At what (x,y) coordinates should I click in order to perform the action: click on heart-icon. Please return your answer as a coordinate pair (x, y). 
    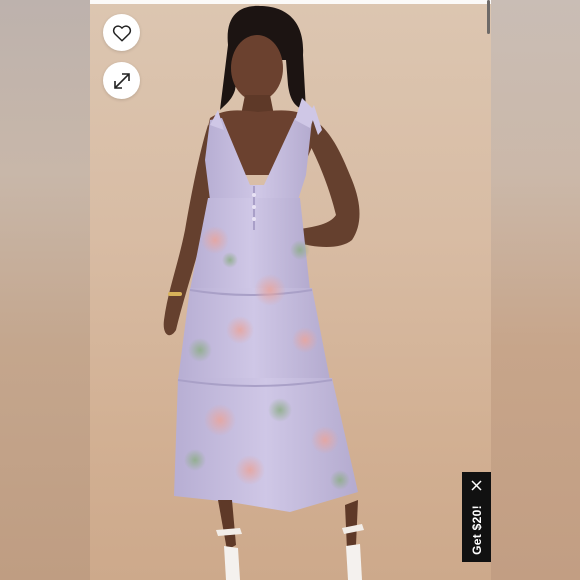
    Looking at the image, I should click on (121, 33).